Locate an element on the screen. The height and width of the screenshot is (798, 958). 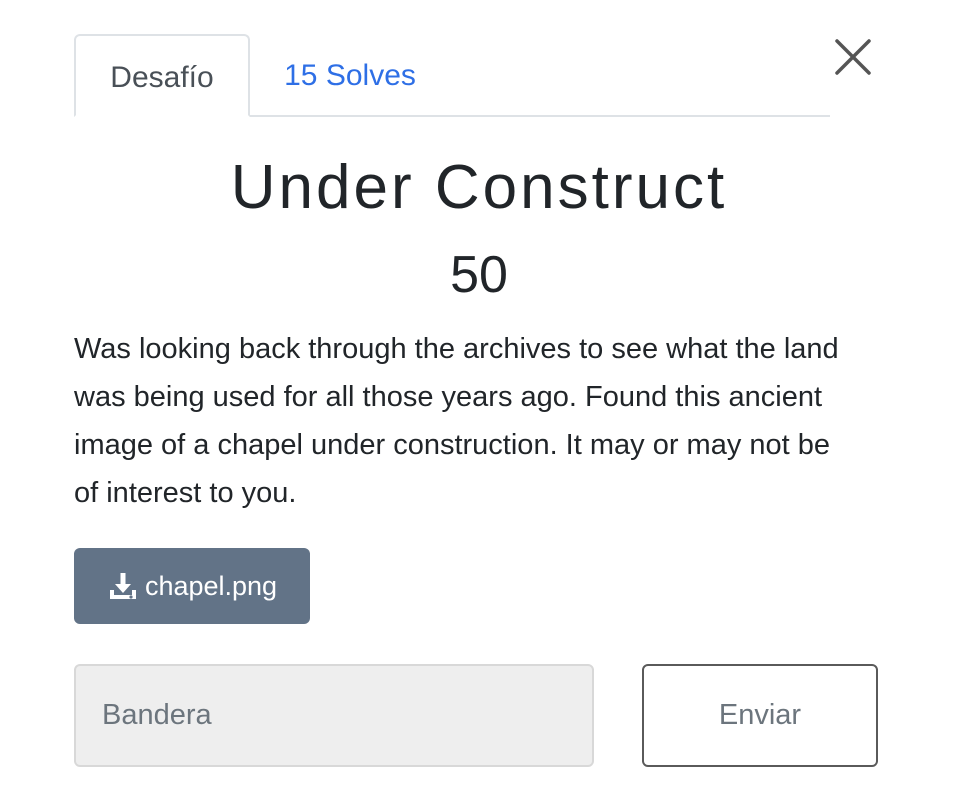
close-icon is located at coordinates (853, 57).